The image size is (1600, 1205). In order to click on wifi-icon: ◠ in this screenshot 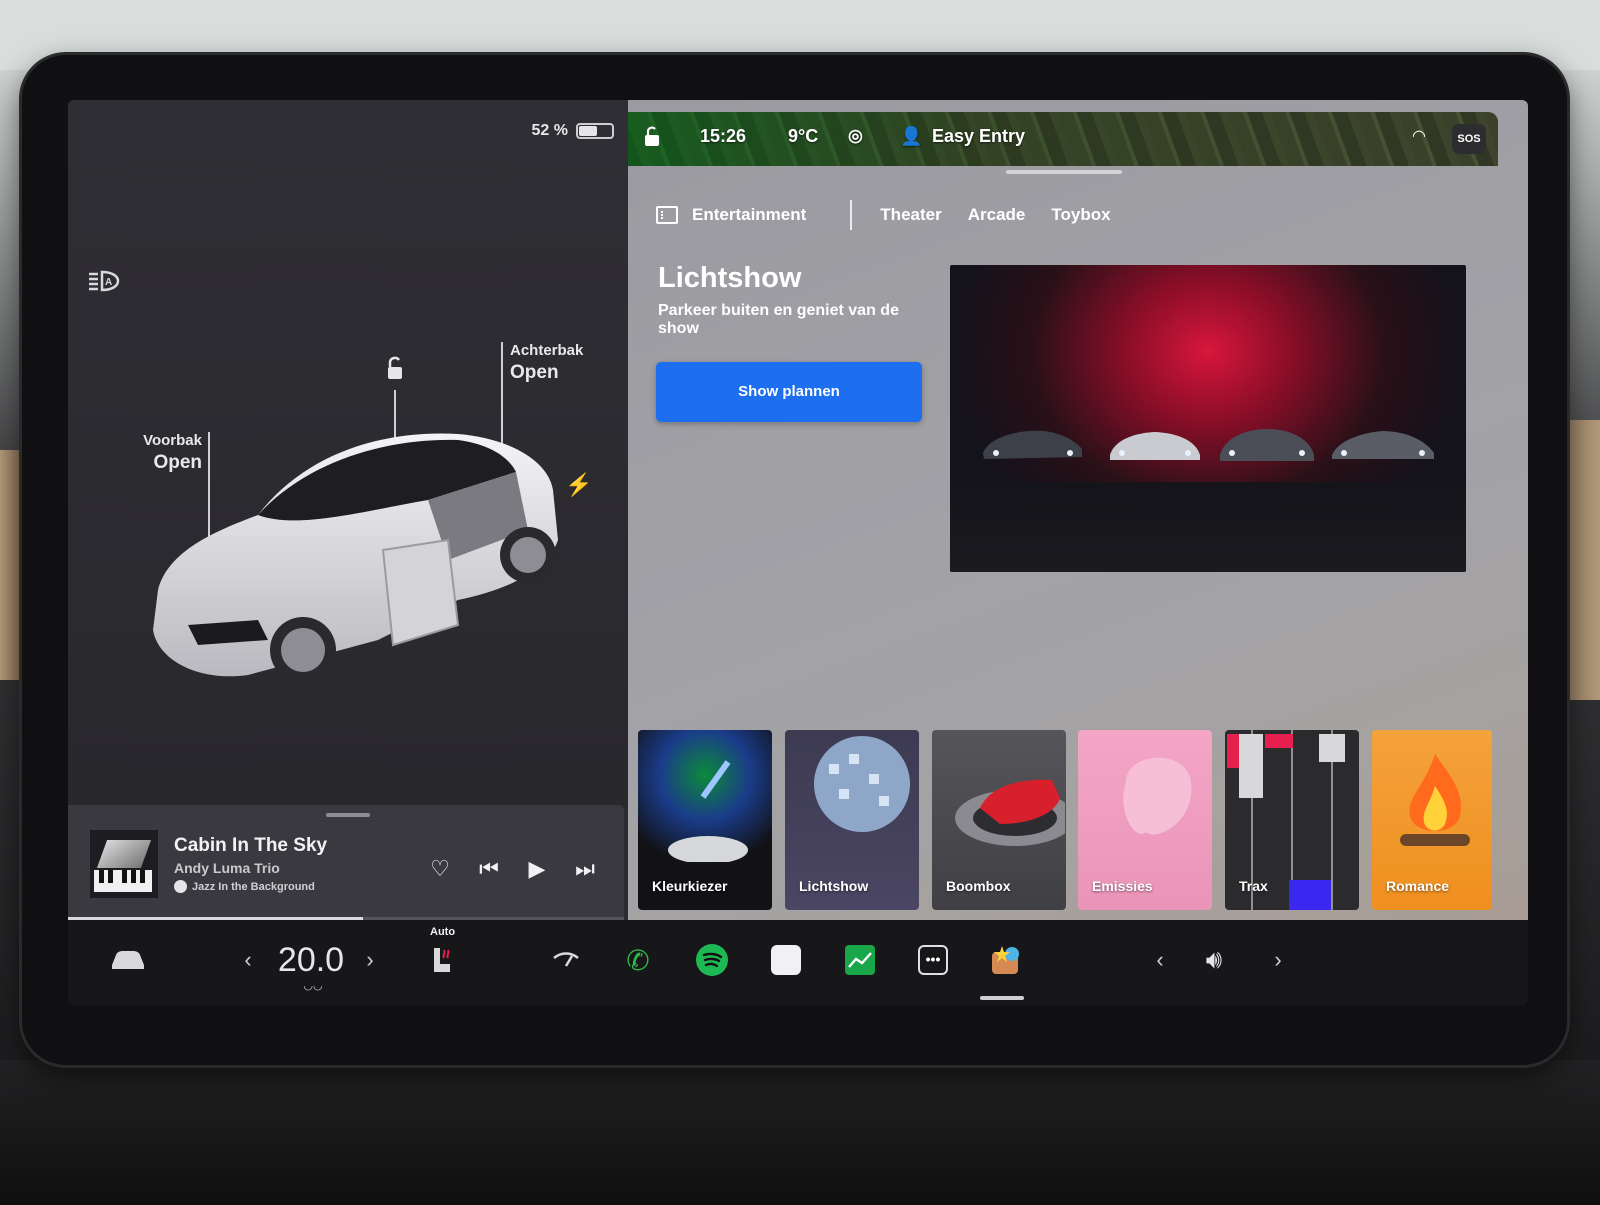, I will do `click(1419, 136)`.